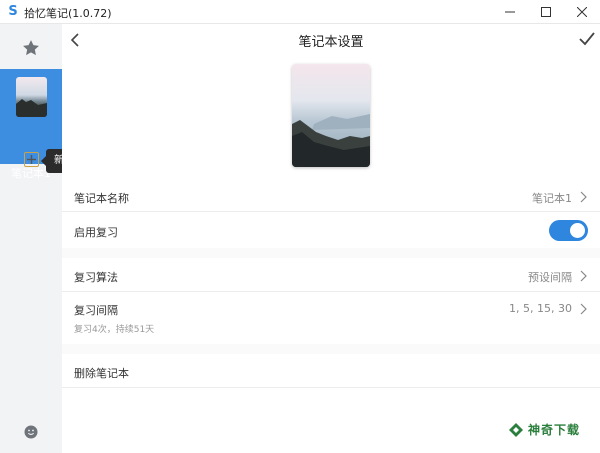 This screenshot has width=600, height=453. What do you see at coordinates (96, 277) in the screenshot?
I see `review-algorithm-label: 复习算法` at bounding box center [96, 277].